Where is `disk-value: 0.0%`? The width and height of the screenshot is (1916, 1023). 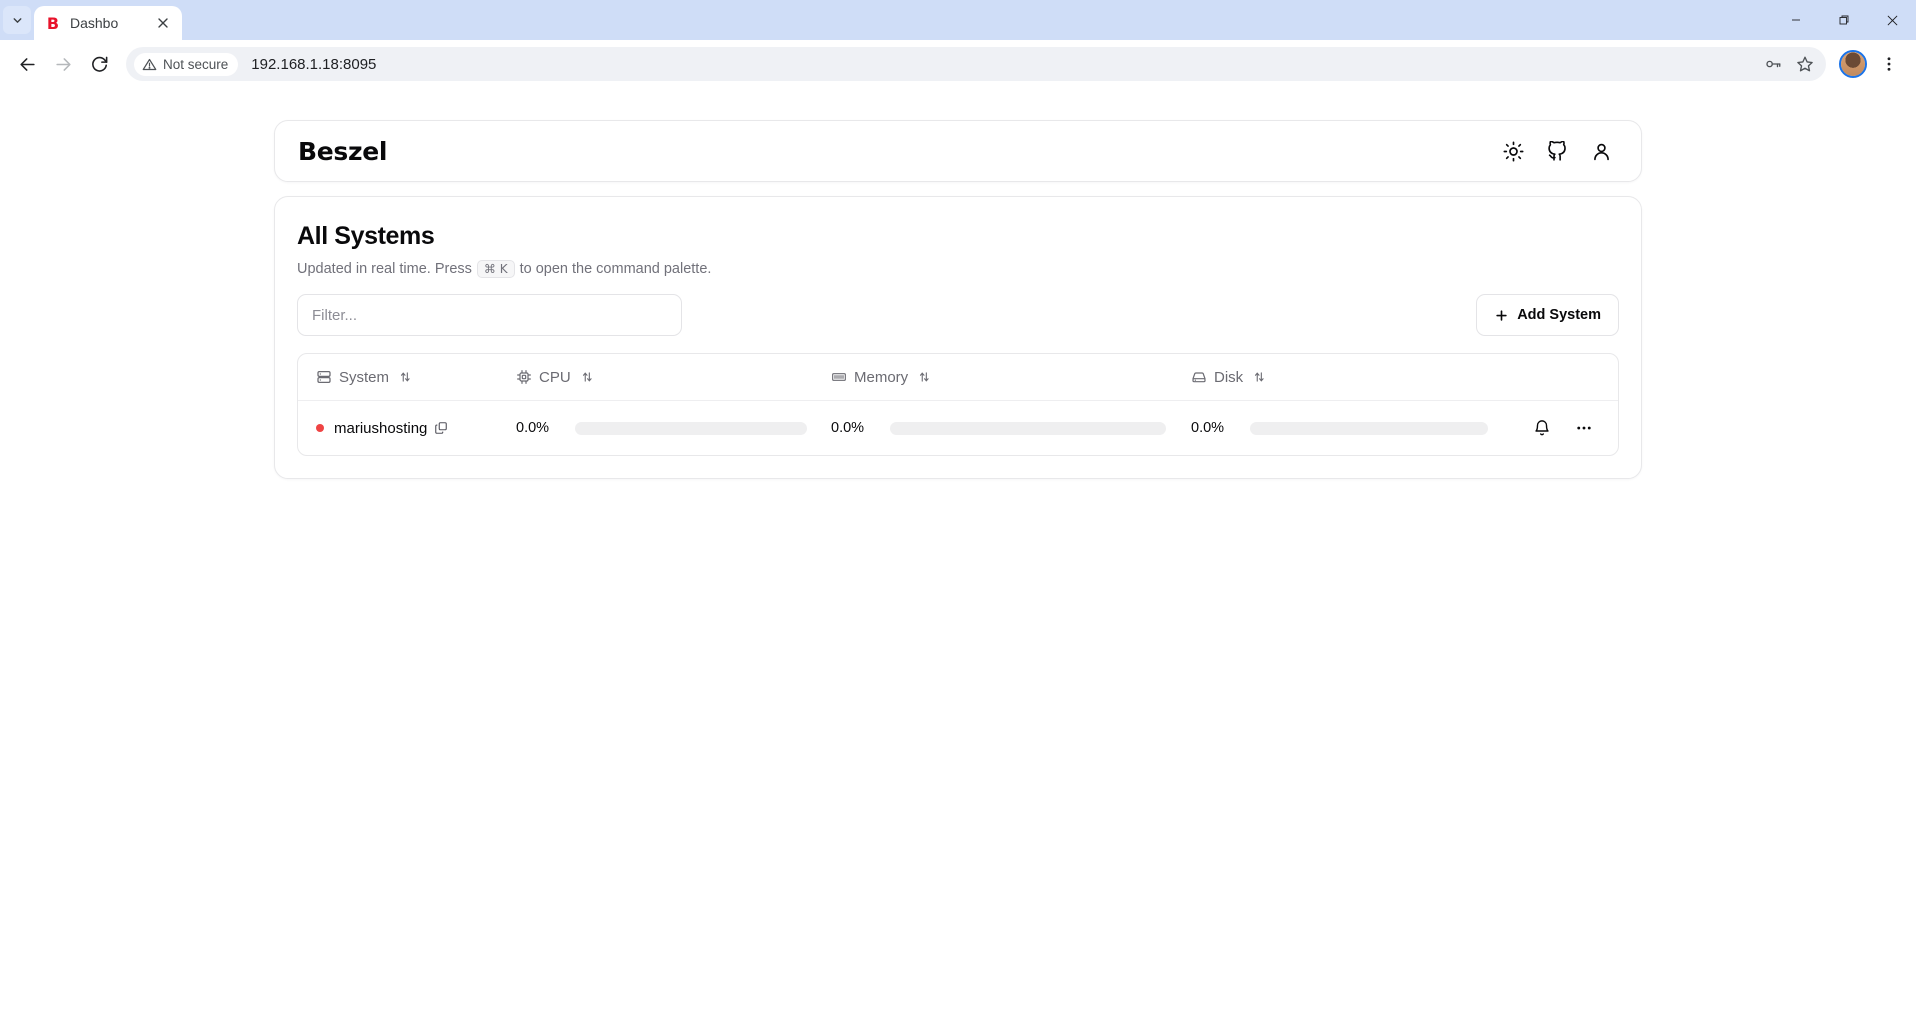 disk-value: 0.0% is located at coordinates (1208, 428).